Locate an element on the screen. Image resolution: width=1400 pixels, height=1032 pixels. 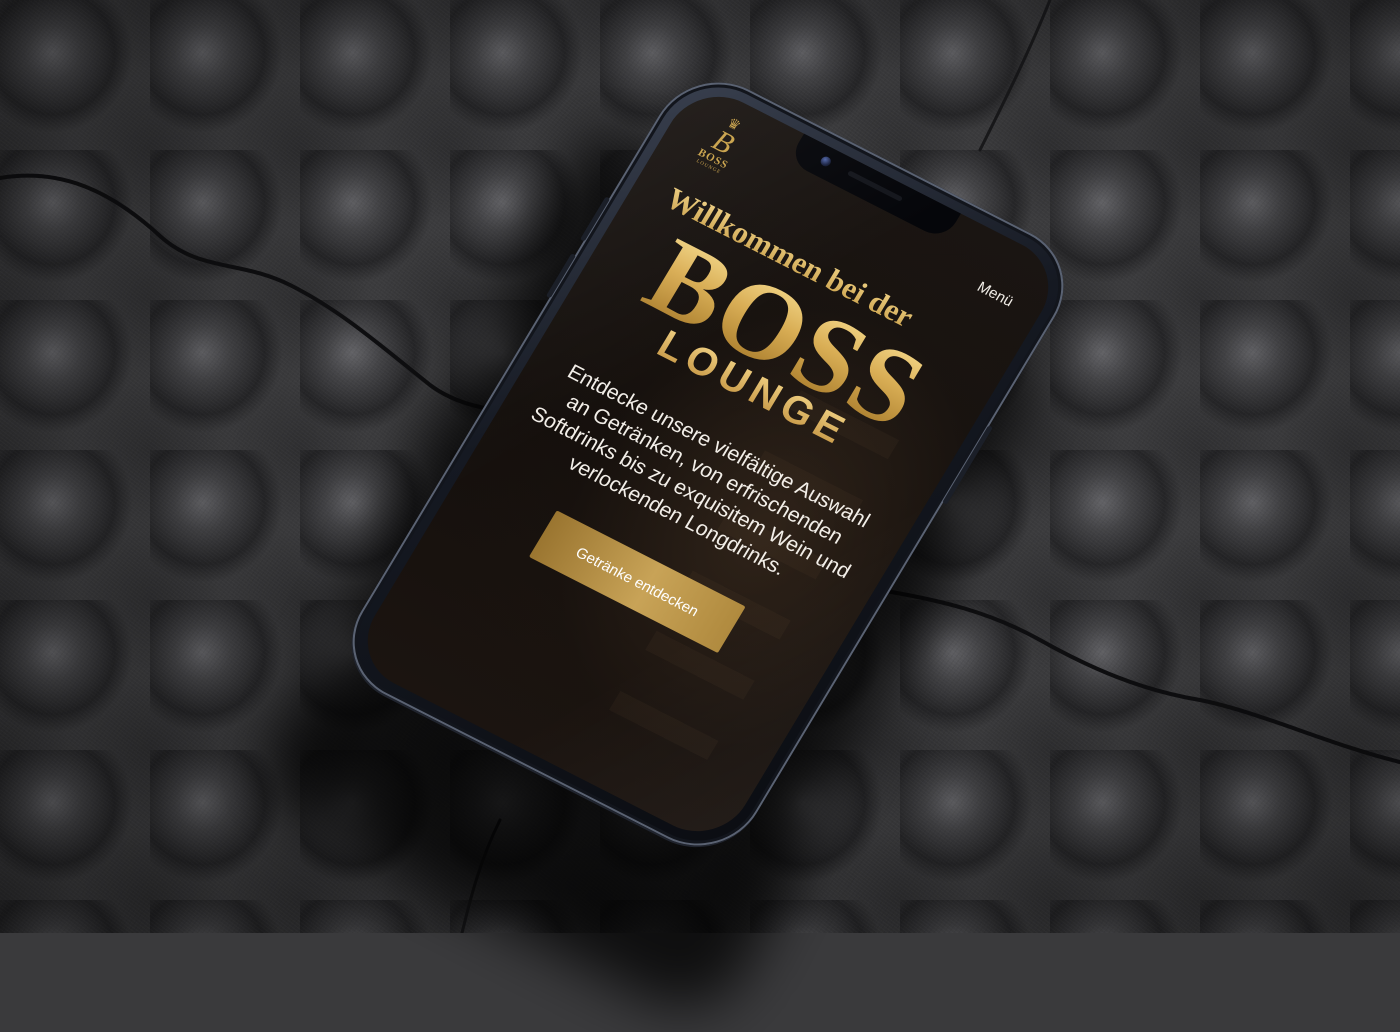
front-camera is located at coordinates (825, 161).